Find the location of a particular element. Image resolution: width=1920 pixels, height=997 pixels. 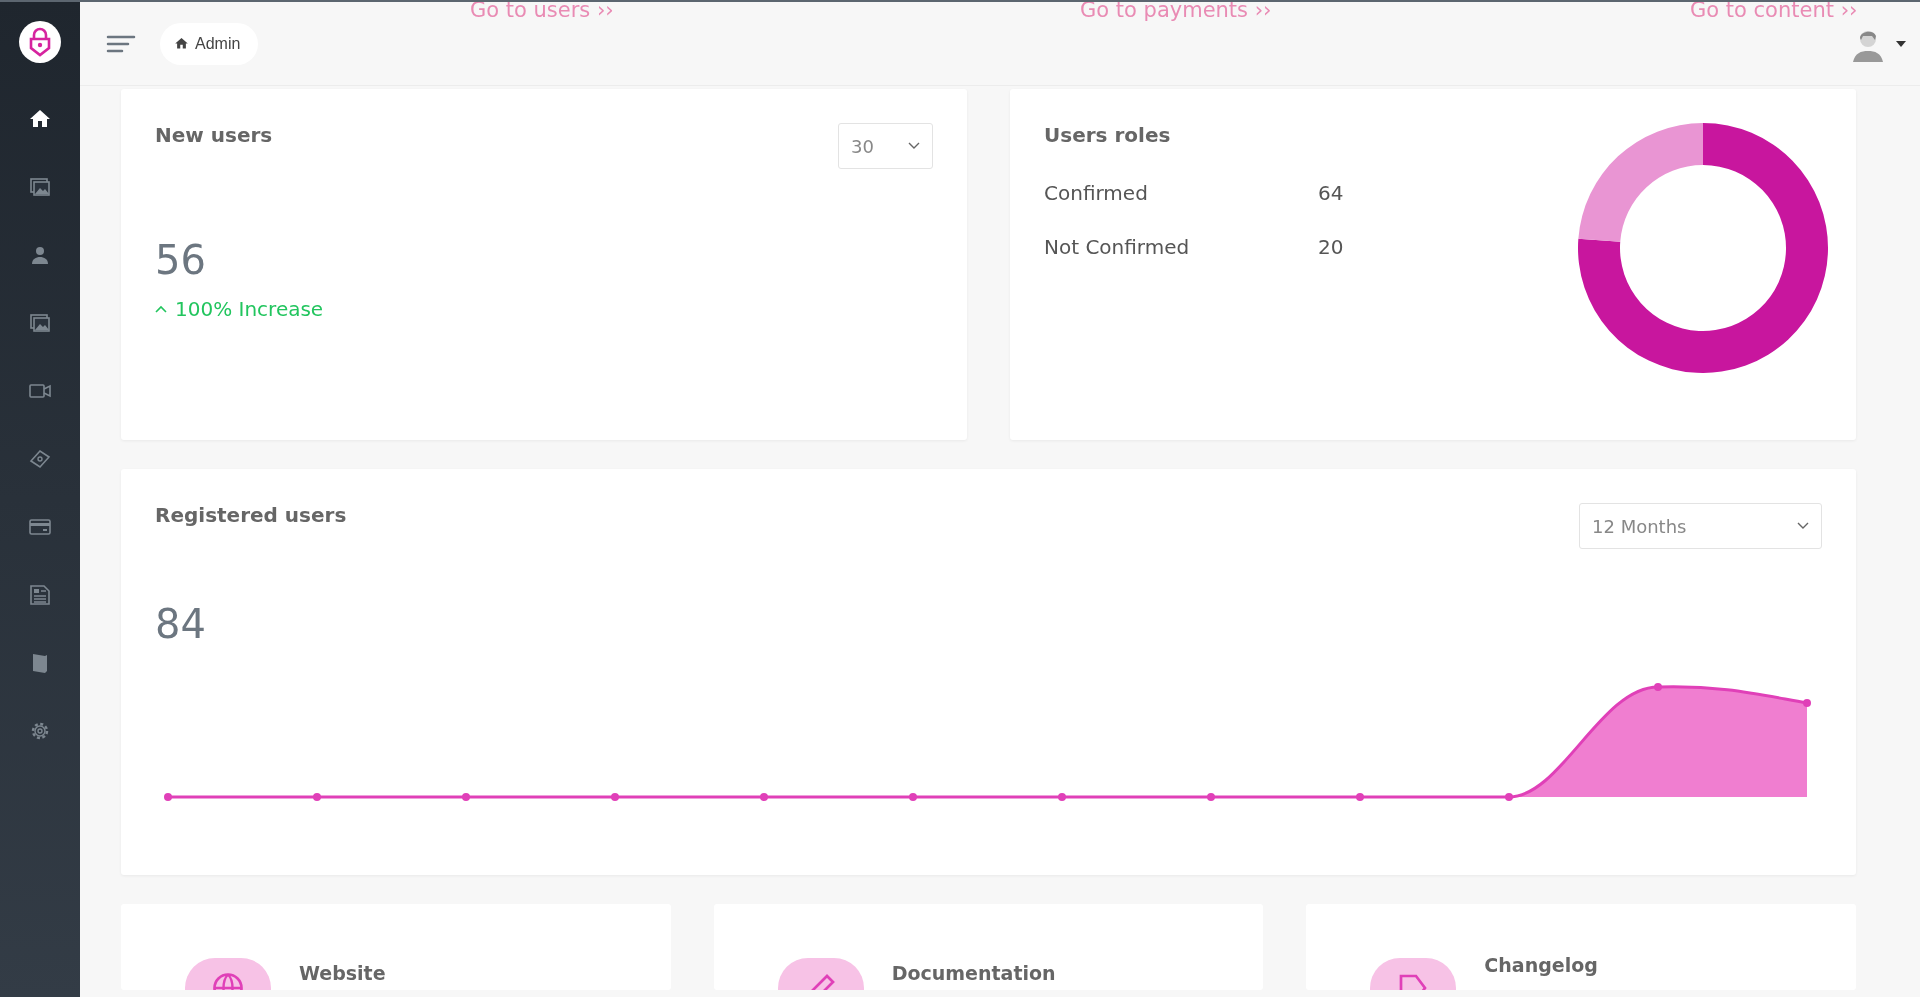

link-label: Changelog is located at coordinates (1541, 965).